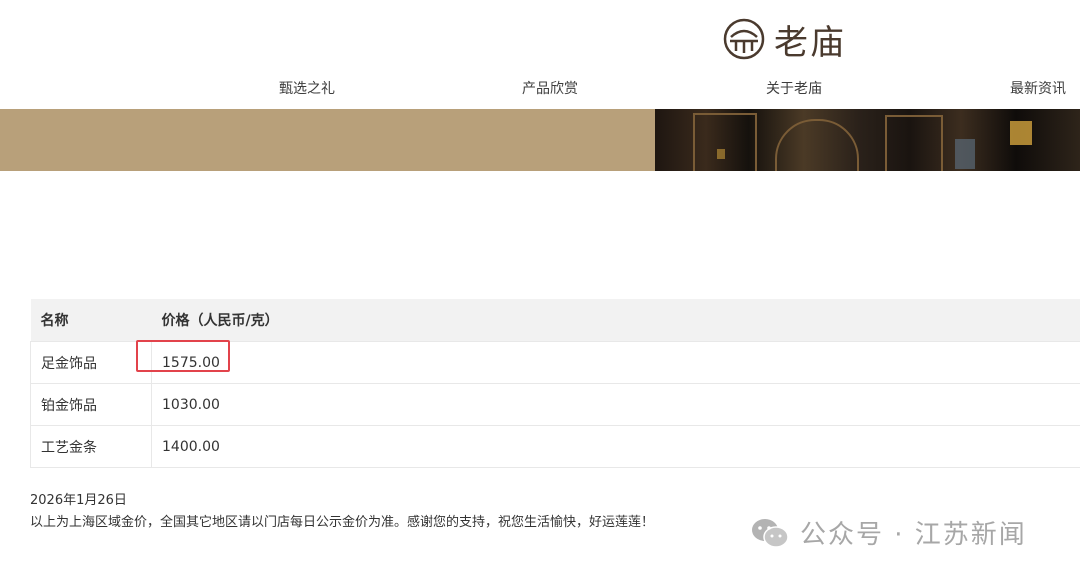 The height and width of the screenshot is (575, 1080). Describe the element at coordinates (78, 500) in the screenshot. I see `price-date: 2026年1月26日` at that location.